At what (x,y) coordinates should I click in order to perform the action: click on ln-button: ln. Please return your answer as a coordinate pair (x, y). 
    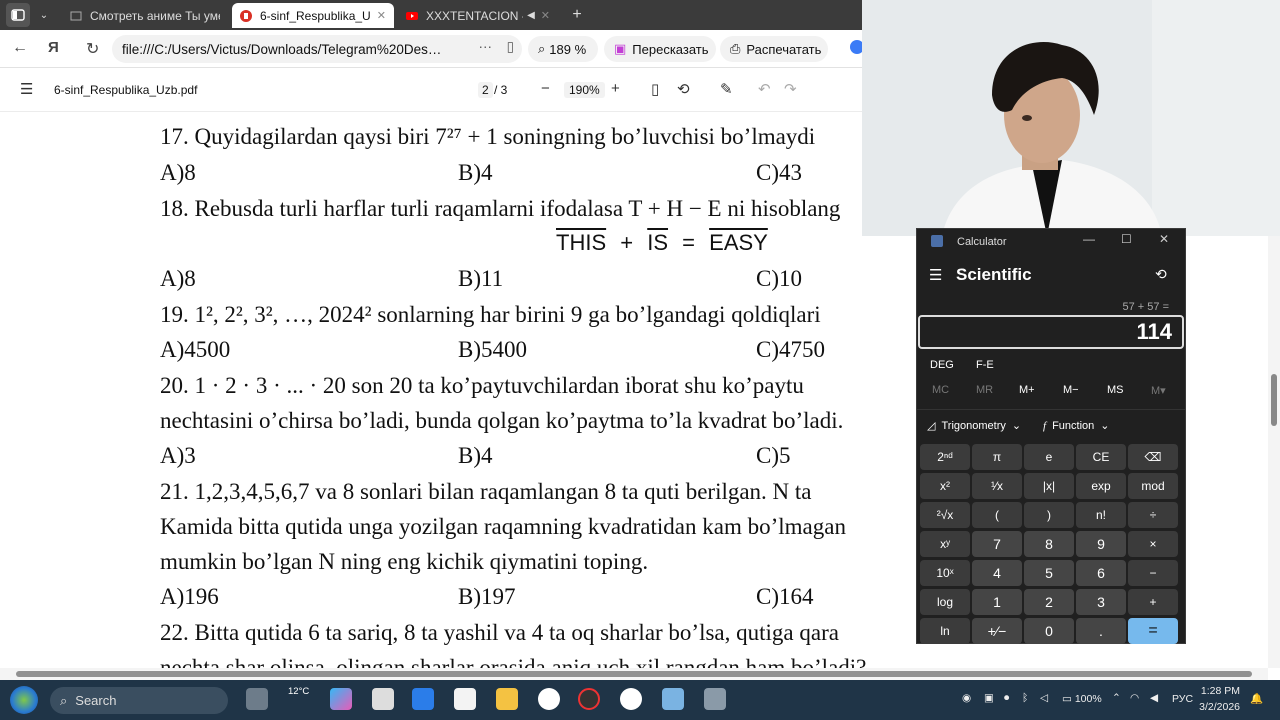
    Looking at the image, I should click on (945, 631).